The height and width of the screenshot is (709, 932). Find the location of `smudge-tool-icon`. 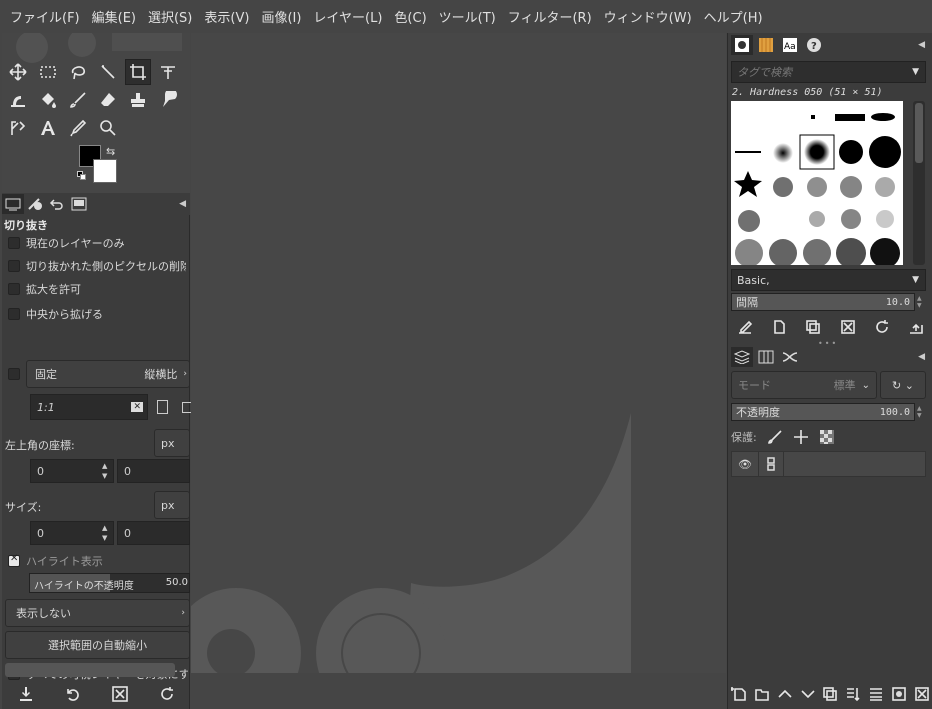

smudge-tool-icon is located at coordinates (168, 100).